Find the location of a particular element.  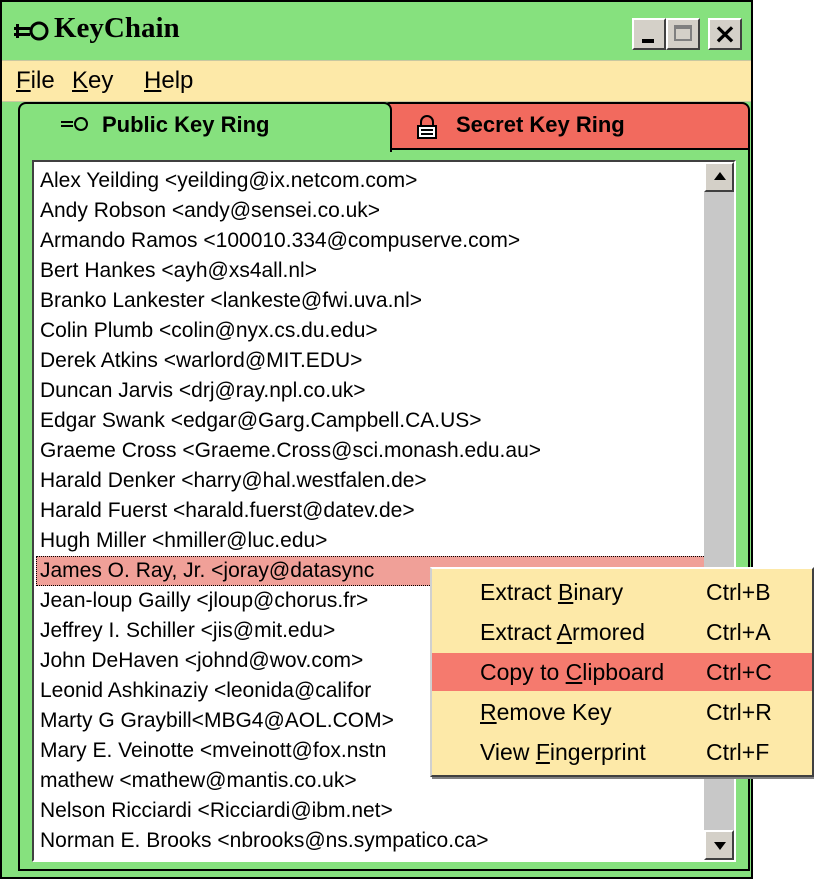

scroll-down-button is located at coordinates (719, 845).